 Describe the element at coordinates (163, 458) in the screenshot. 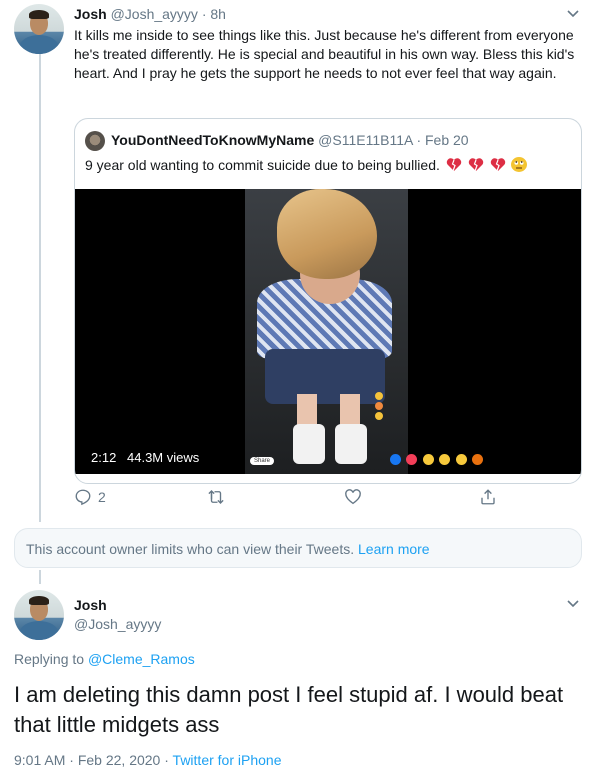

I see `video-views-badge: 44.3M views` at that location.